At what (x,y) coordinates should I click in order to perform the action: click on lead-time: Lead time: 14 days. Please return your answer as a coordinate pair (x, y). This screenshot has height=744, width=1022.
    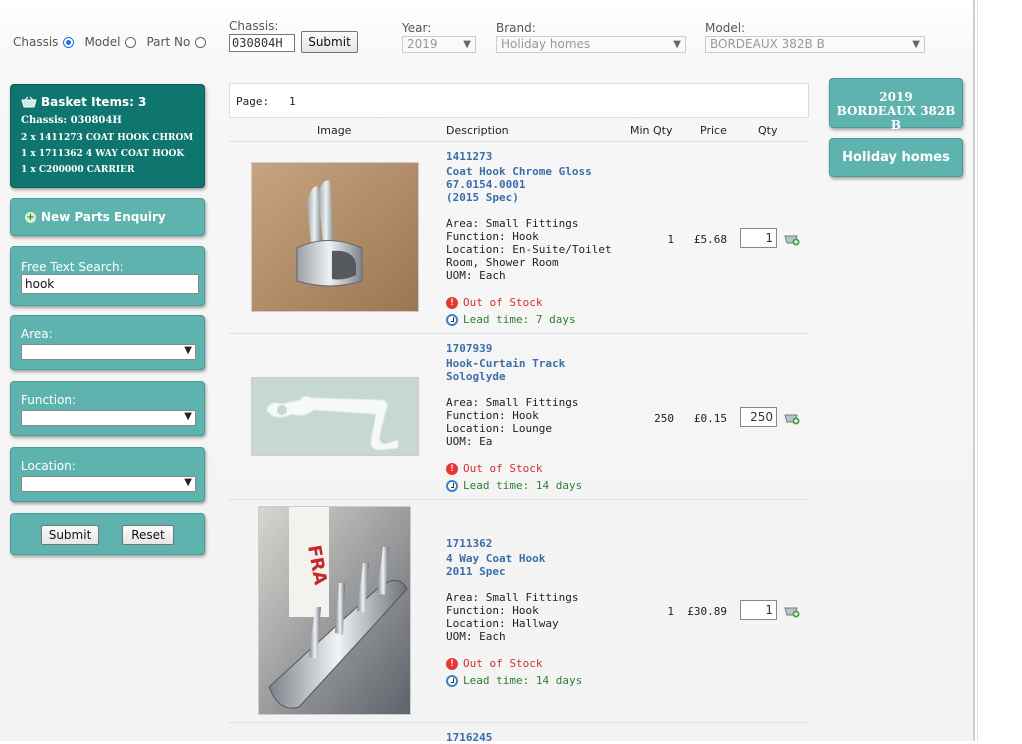
    Looking at the image, I should click on (514, 680).